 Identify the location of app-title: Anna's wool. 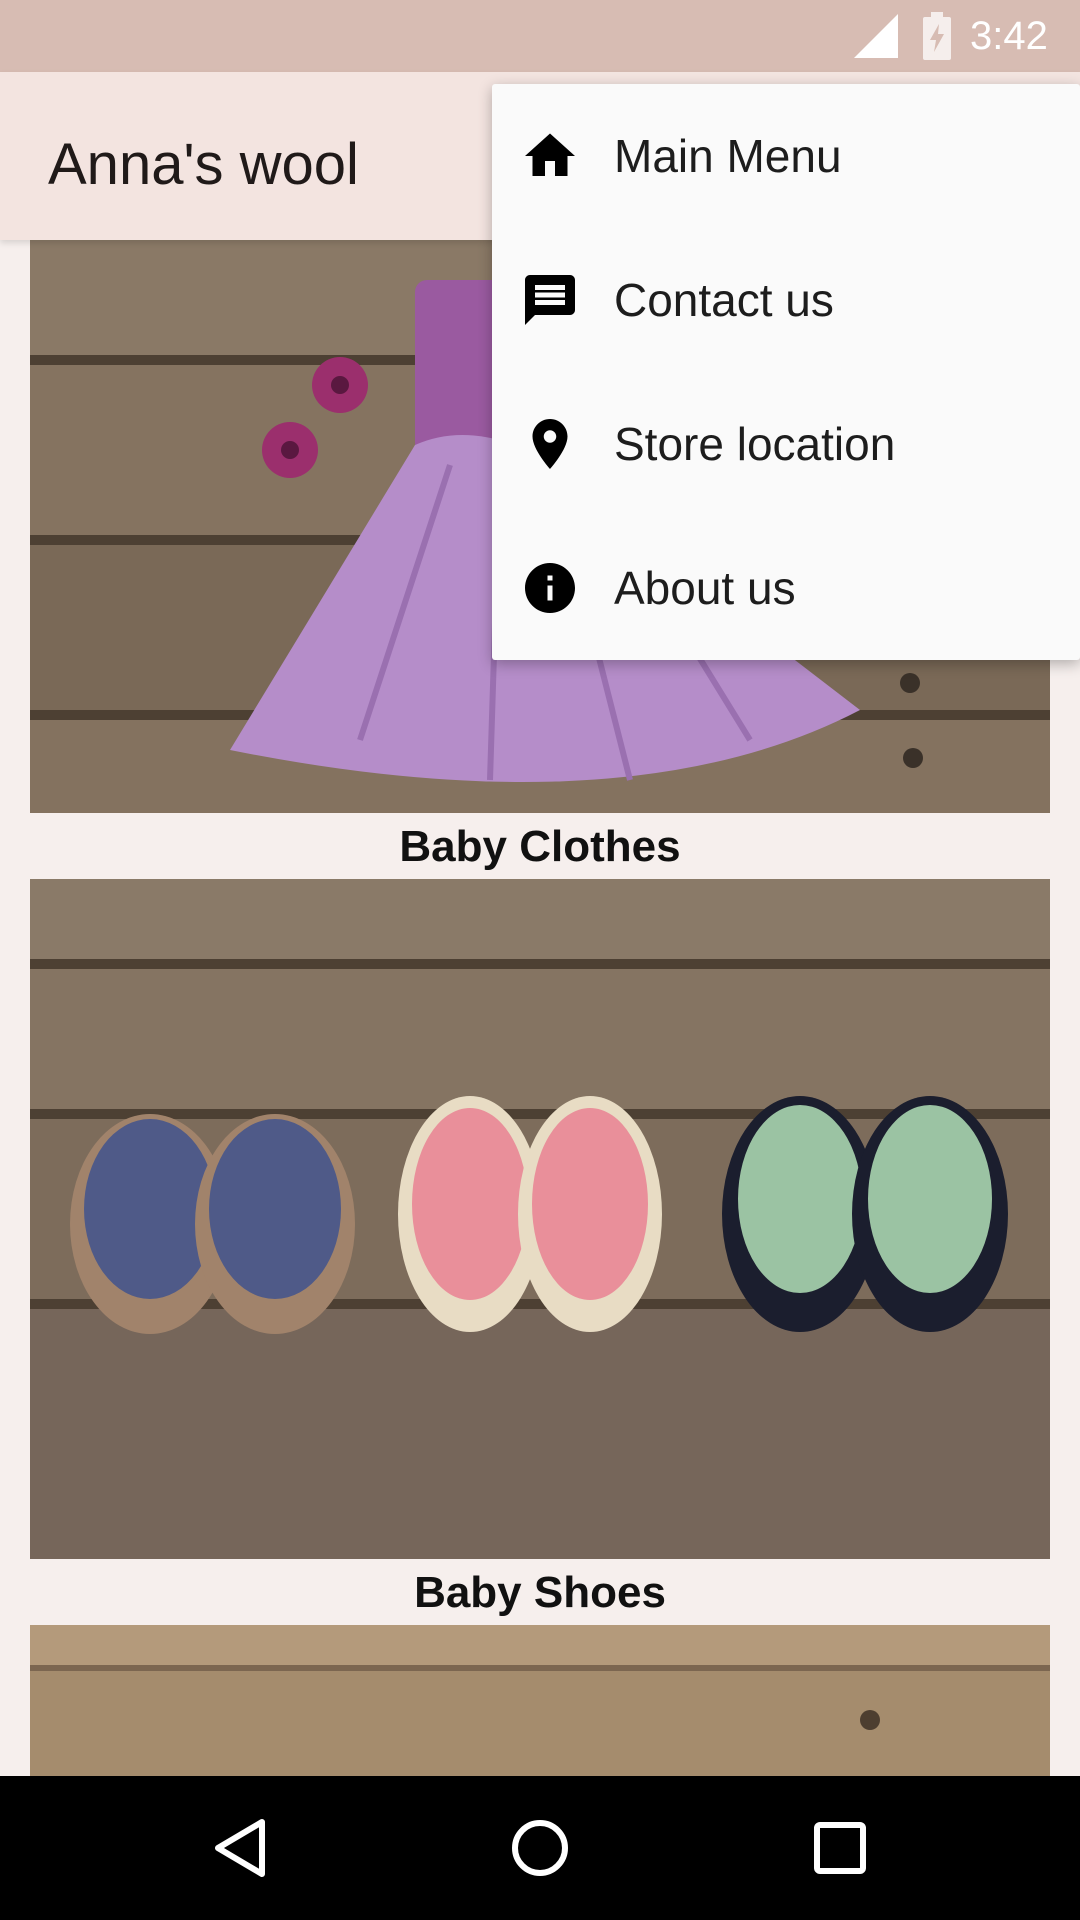
(203, 164).